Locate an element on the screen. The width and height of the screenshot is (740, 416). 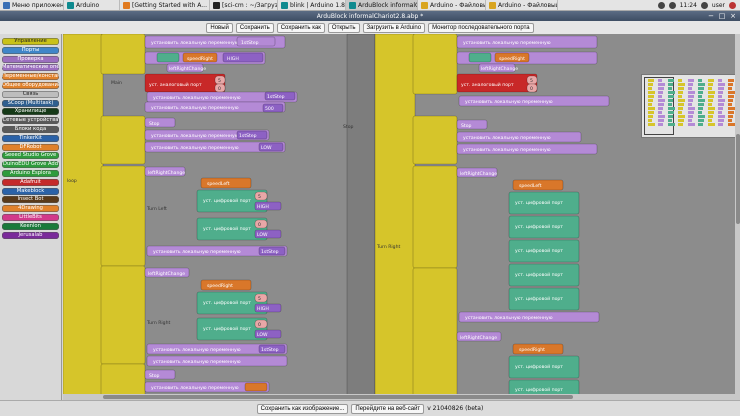
branch-label: Main is located at coordinates (116, 83).